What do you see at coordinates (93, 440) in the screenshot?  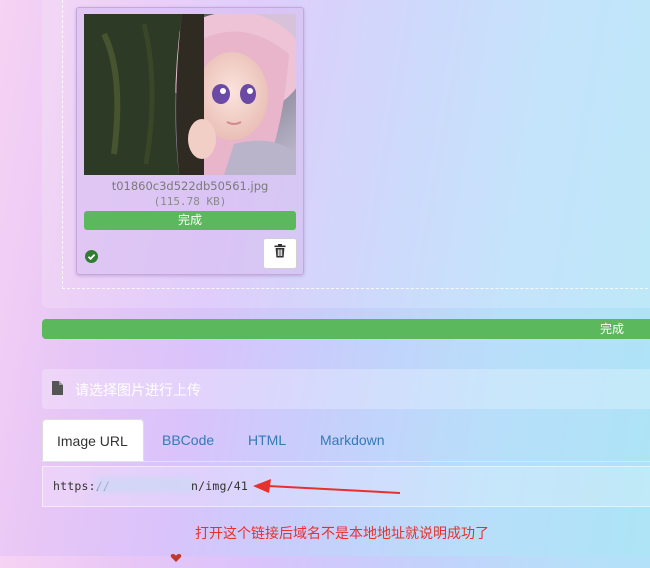 I see `tab-image-url: Image URL` at bounding box center [93, 440].